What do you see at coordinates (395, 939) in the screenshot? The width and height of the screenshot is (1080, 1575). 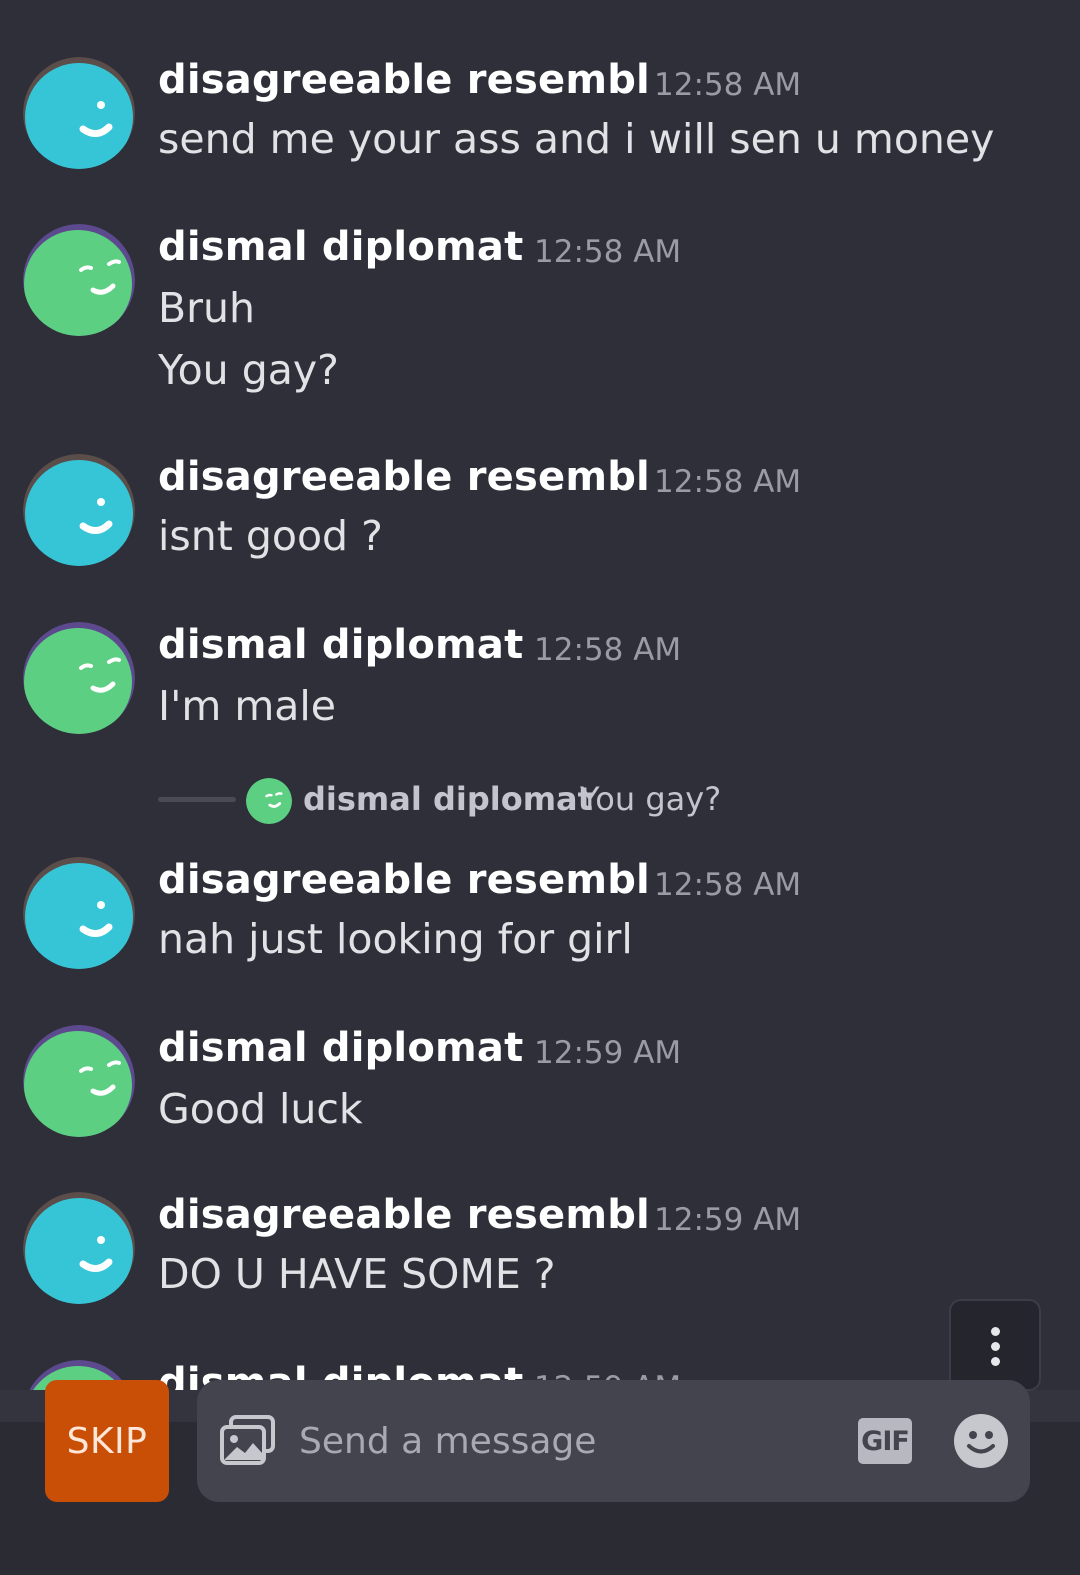 I see `message-text: nah just looking for girl` at bounding box center [395, 939].